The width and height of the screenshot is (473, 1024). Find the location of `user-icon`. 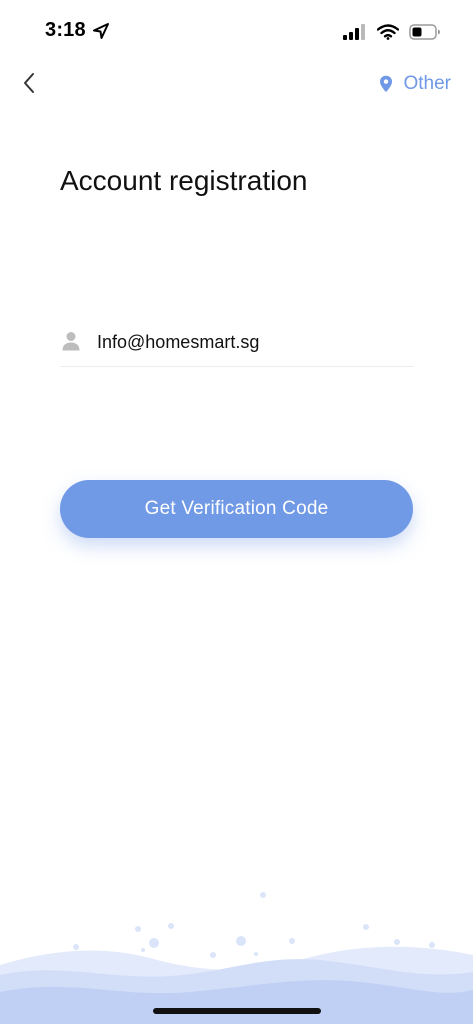

user-icon is located at coordinates (71, 341).